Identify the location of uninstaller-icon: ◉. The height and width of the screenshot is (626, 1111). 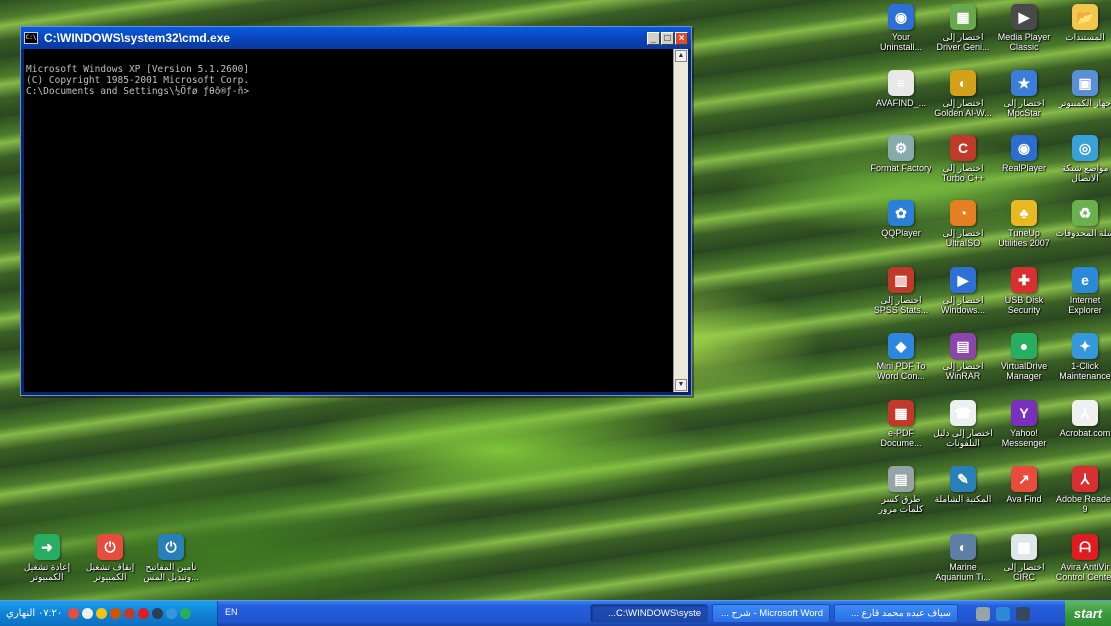
(901, 17).